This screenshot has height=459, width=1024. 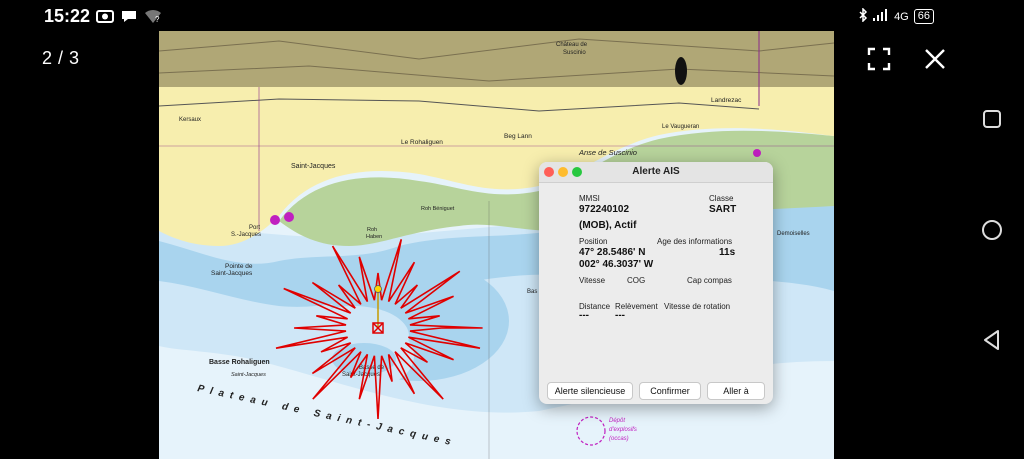 I want to click on cast-icon, so click(x=105, y=18).